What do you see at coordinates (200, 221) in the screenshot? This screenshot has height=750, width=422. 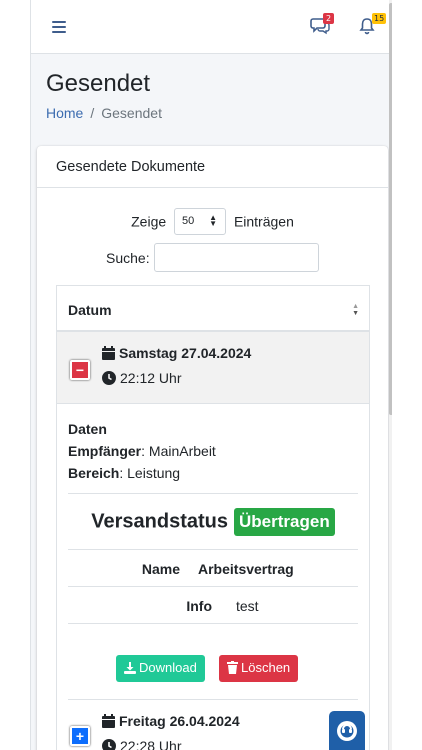 I see `entries-select: 50 ▲ ▼` at bounding box center [200, 221].